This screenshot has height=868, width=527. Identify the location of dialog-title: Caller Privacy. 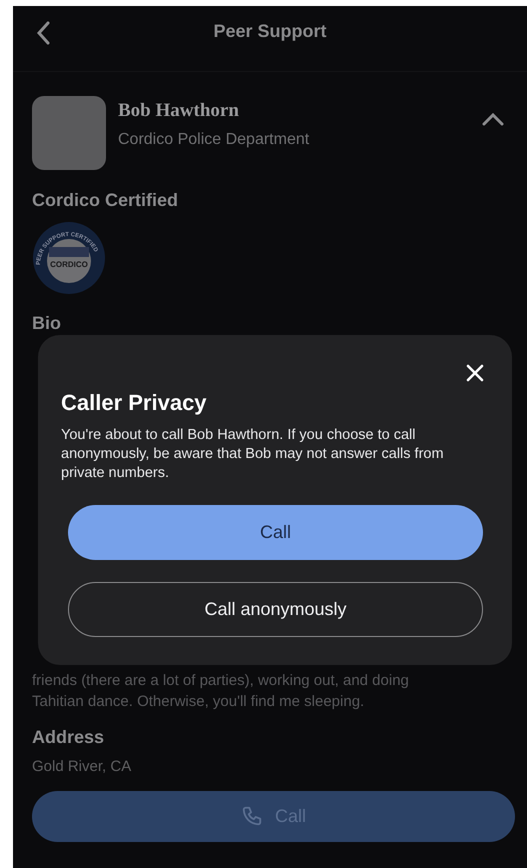
(134, 403).